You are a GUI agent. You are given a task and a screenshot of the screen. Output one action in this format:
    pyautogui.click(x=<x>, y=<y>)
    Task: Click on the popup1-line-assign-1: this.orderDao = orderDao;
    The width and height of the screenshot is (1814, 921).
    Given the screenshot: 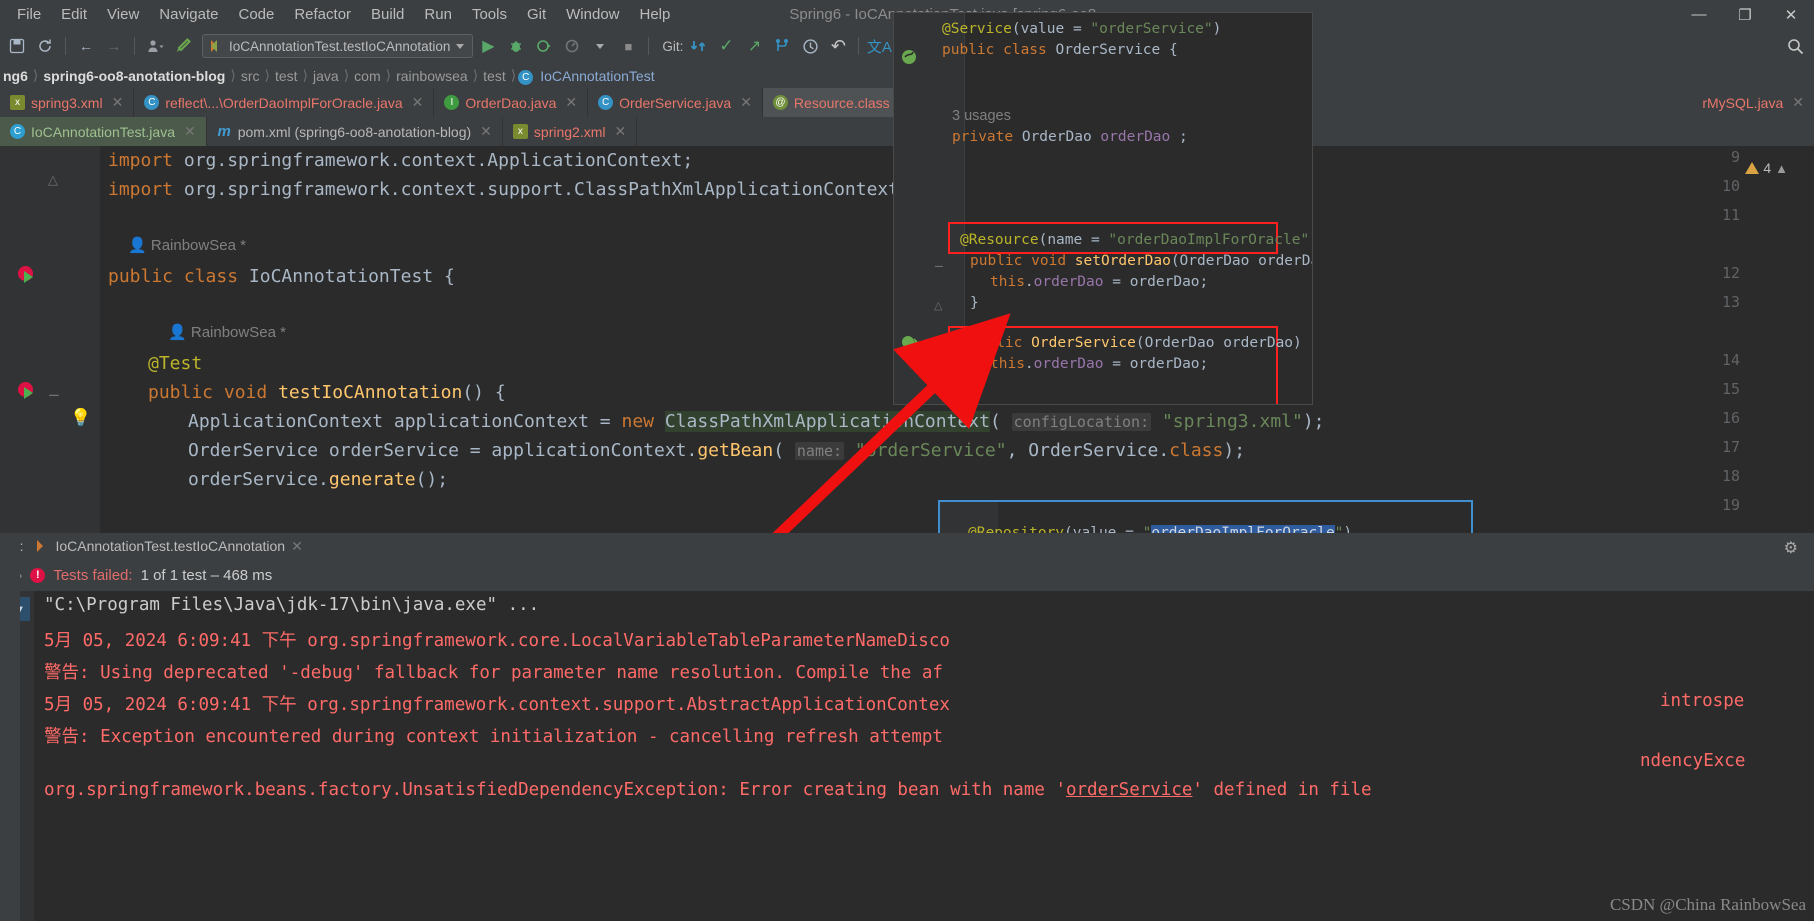 What is the action you would take?
    pyautogui.click(x=1099, y=282)
    